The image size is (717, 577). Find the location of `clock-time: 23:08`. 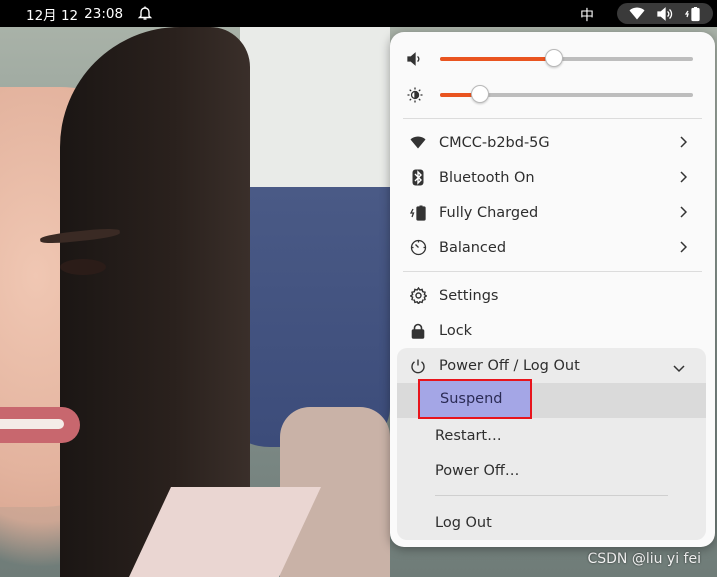

clock-time: 23:08 is located at coordinates (104, 13).